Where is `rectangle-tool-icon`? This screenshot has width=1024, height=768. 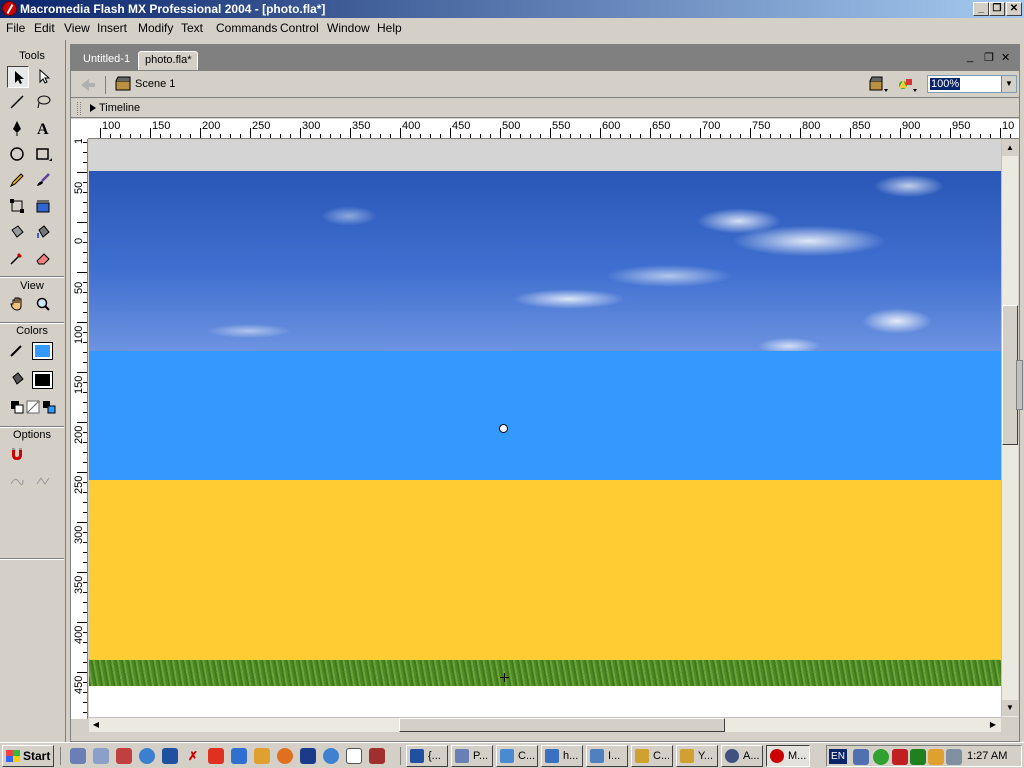
rectangle-tool-icon is located at coordinates (44, 155).